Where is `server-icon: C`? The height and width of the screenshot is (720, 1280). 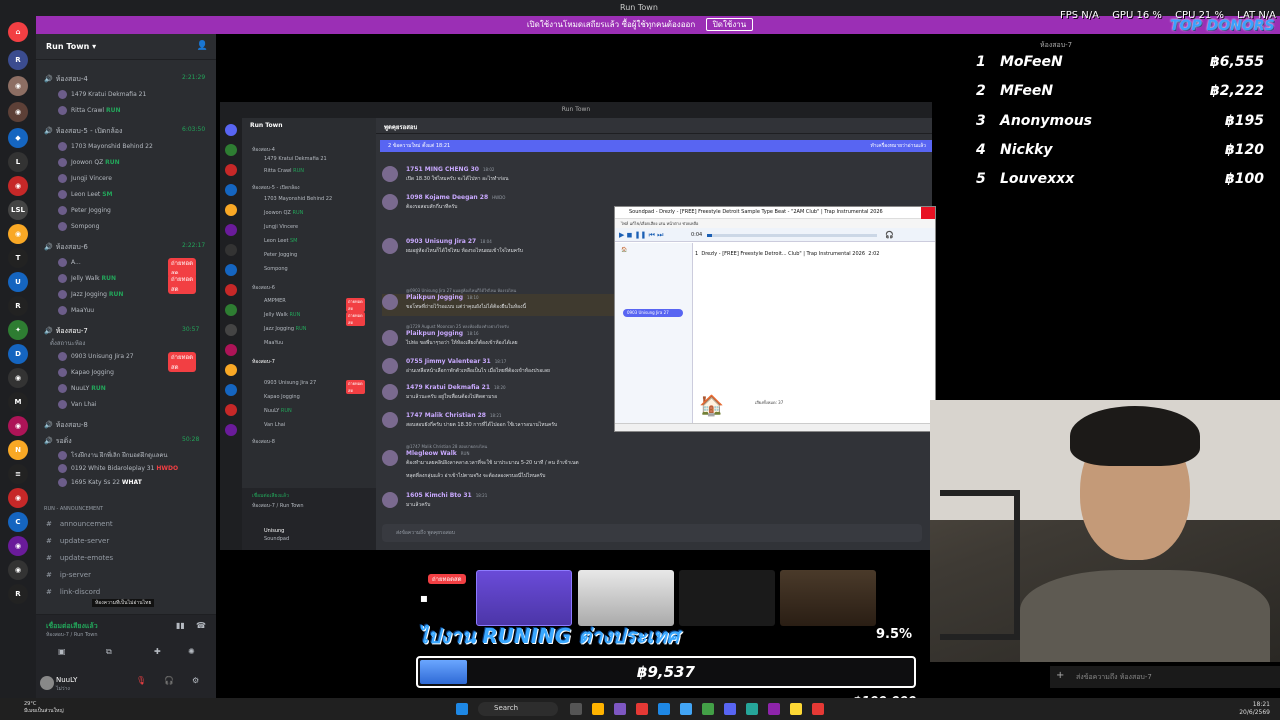 server-icon: C is located at coordinates (18, 522).